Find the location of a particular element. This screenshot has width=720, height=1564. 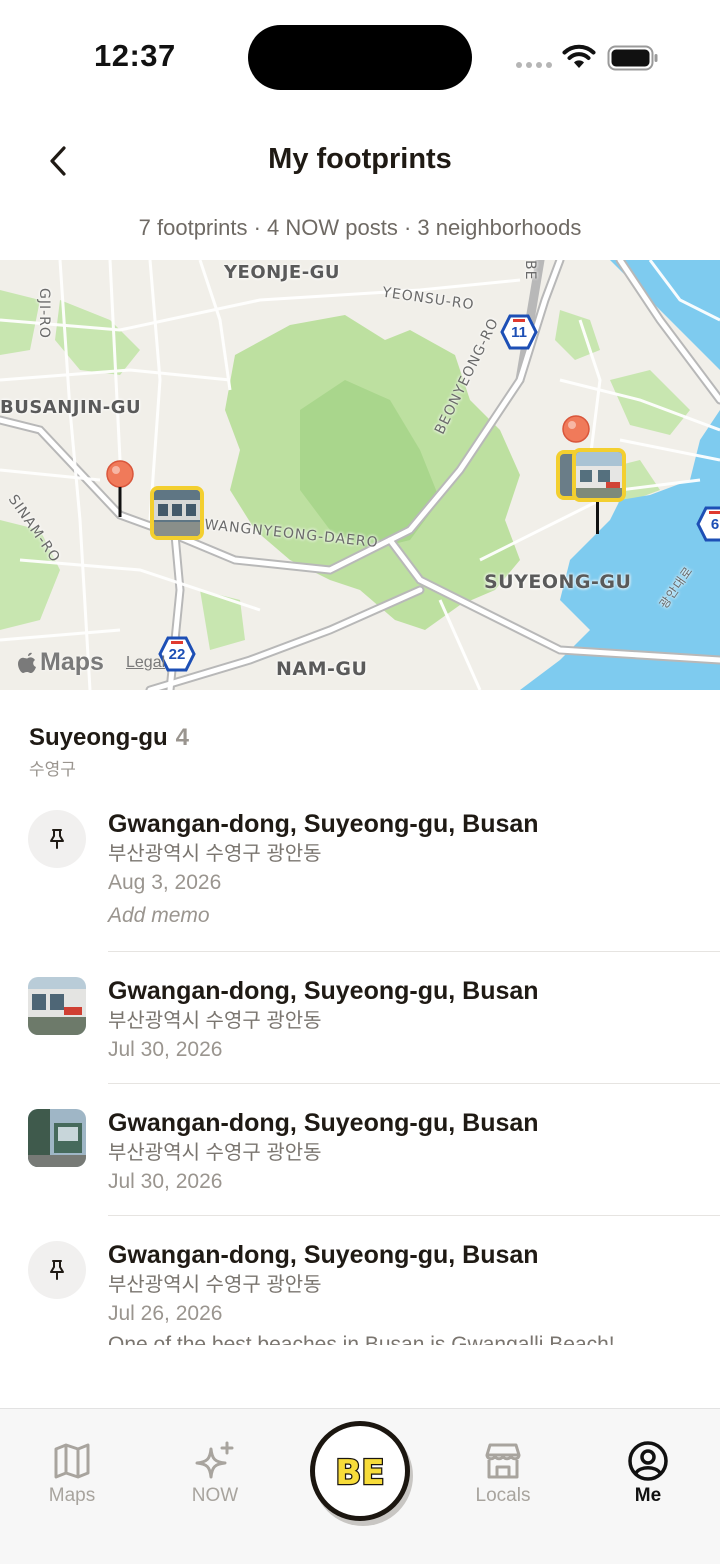

dynamic-island is located at coordinates (360, 57).